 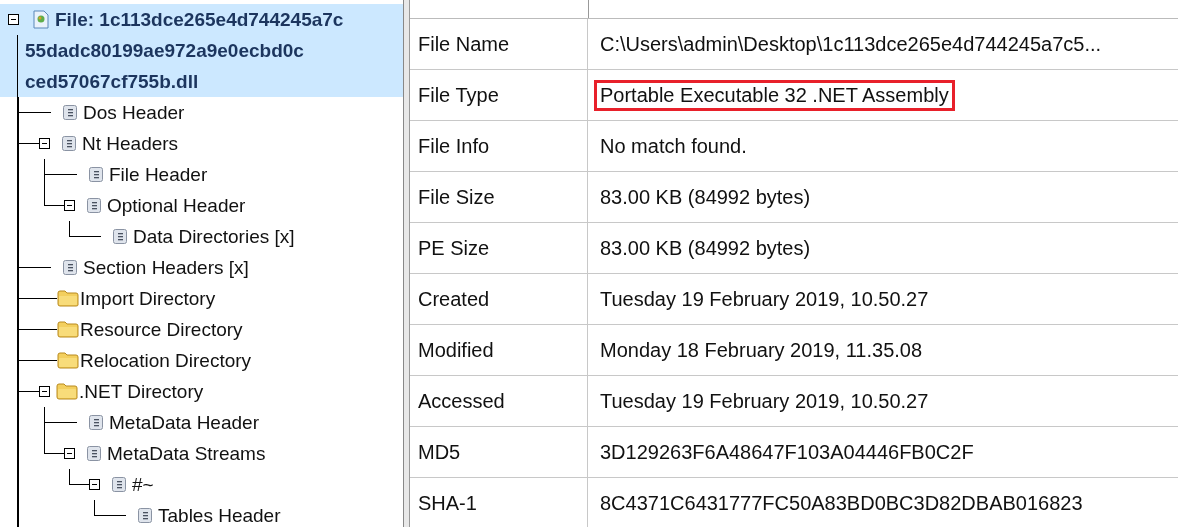 What do you see at coordinates (499, 44) in the screenshot?
I see `property-name: File Name` at bounding box center [499, 44].